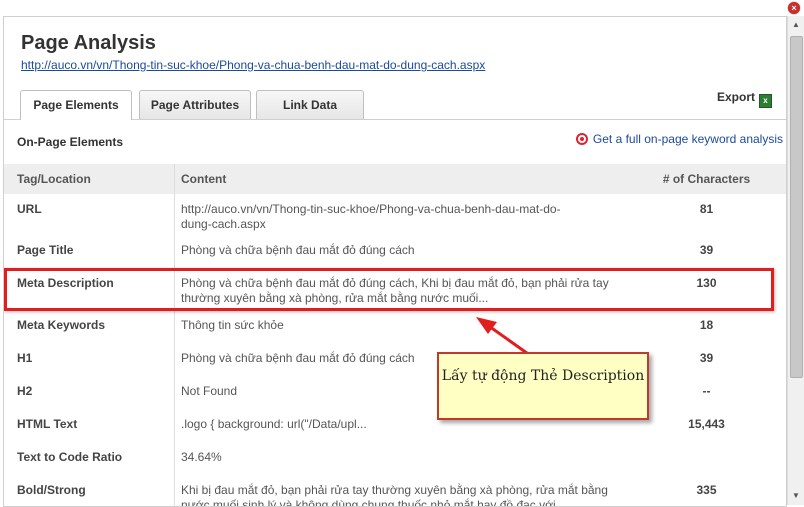 The width and height of the screenshot is (804, 507). Describe the element at coordinates (76, 105) in the screenshot. I see `tab-page-elements: Page Elements` at that location.